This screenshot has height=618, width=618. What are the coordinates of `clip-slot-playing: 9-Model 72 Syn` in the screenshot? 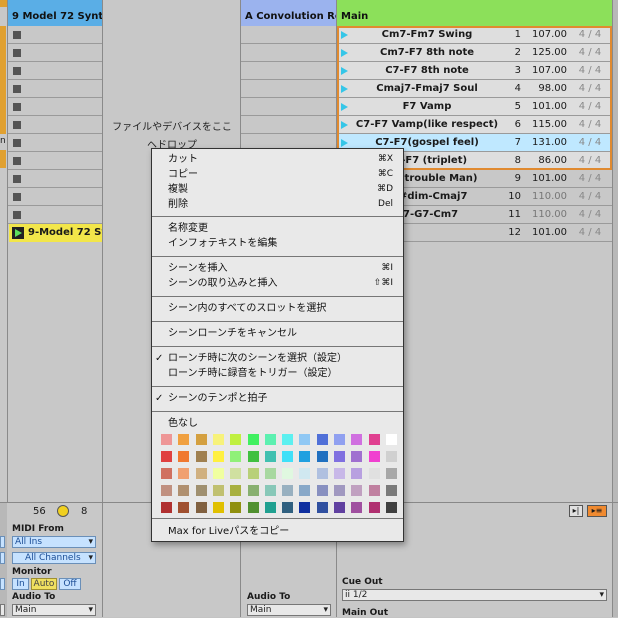 It's located at (55, 233).